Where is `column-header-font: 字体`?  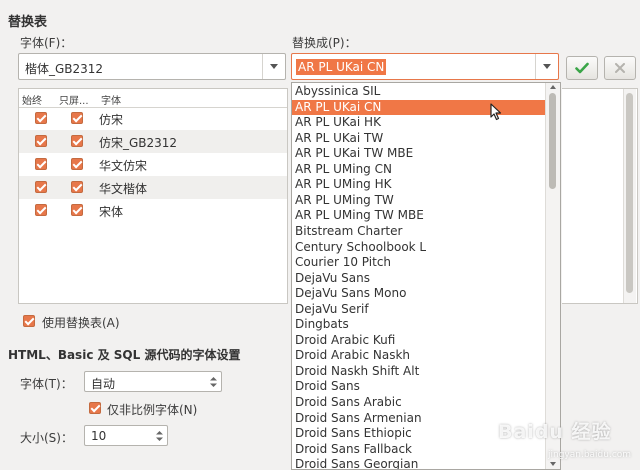 column-header-font: 字体 is located at coordinates (111, 99).